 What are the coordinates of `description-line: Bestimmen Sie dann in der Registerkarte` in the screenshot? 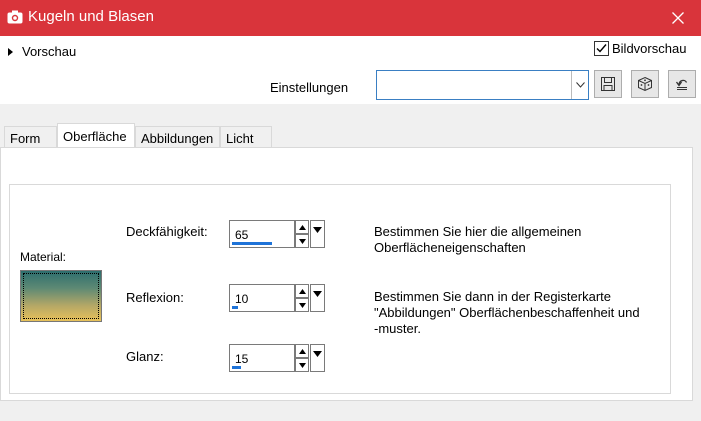 It's located at (493, 296).